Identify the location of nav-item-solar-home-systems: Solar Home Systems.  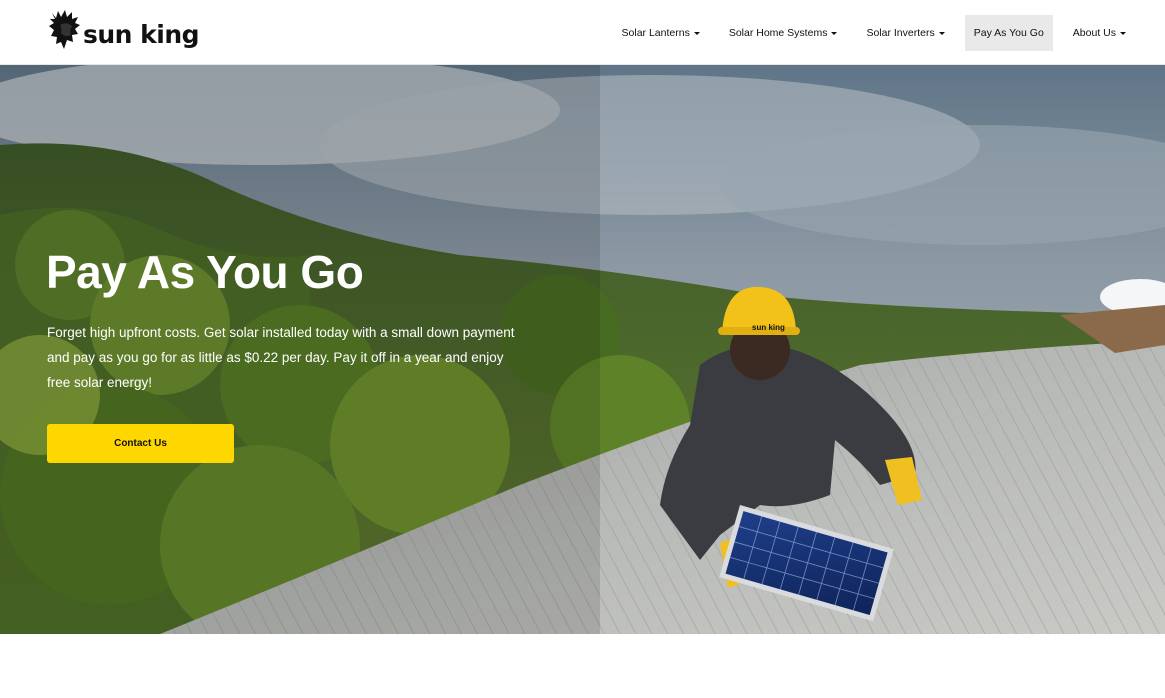
(783, 33).